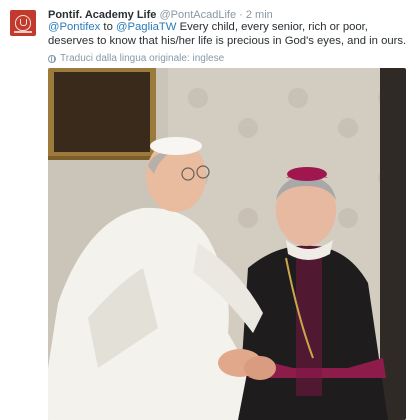 This screenshot has width=420, height=420. I want to click on author-handle: @PontAcadLife, so click(197, 15).